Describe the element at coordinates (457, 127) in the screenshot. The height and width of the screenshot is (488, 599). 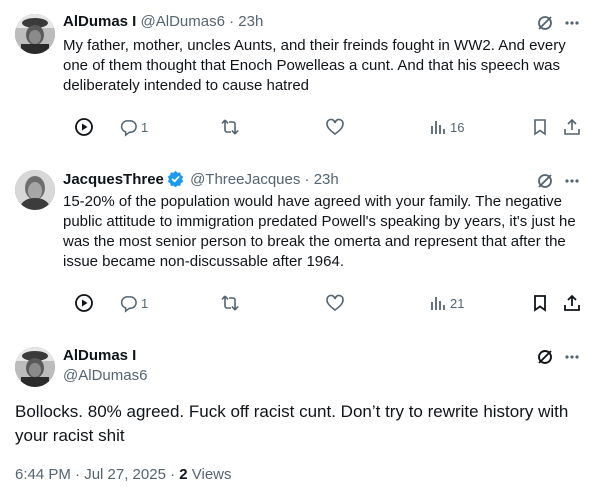
I see `views-count: 16` at that location.